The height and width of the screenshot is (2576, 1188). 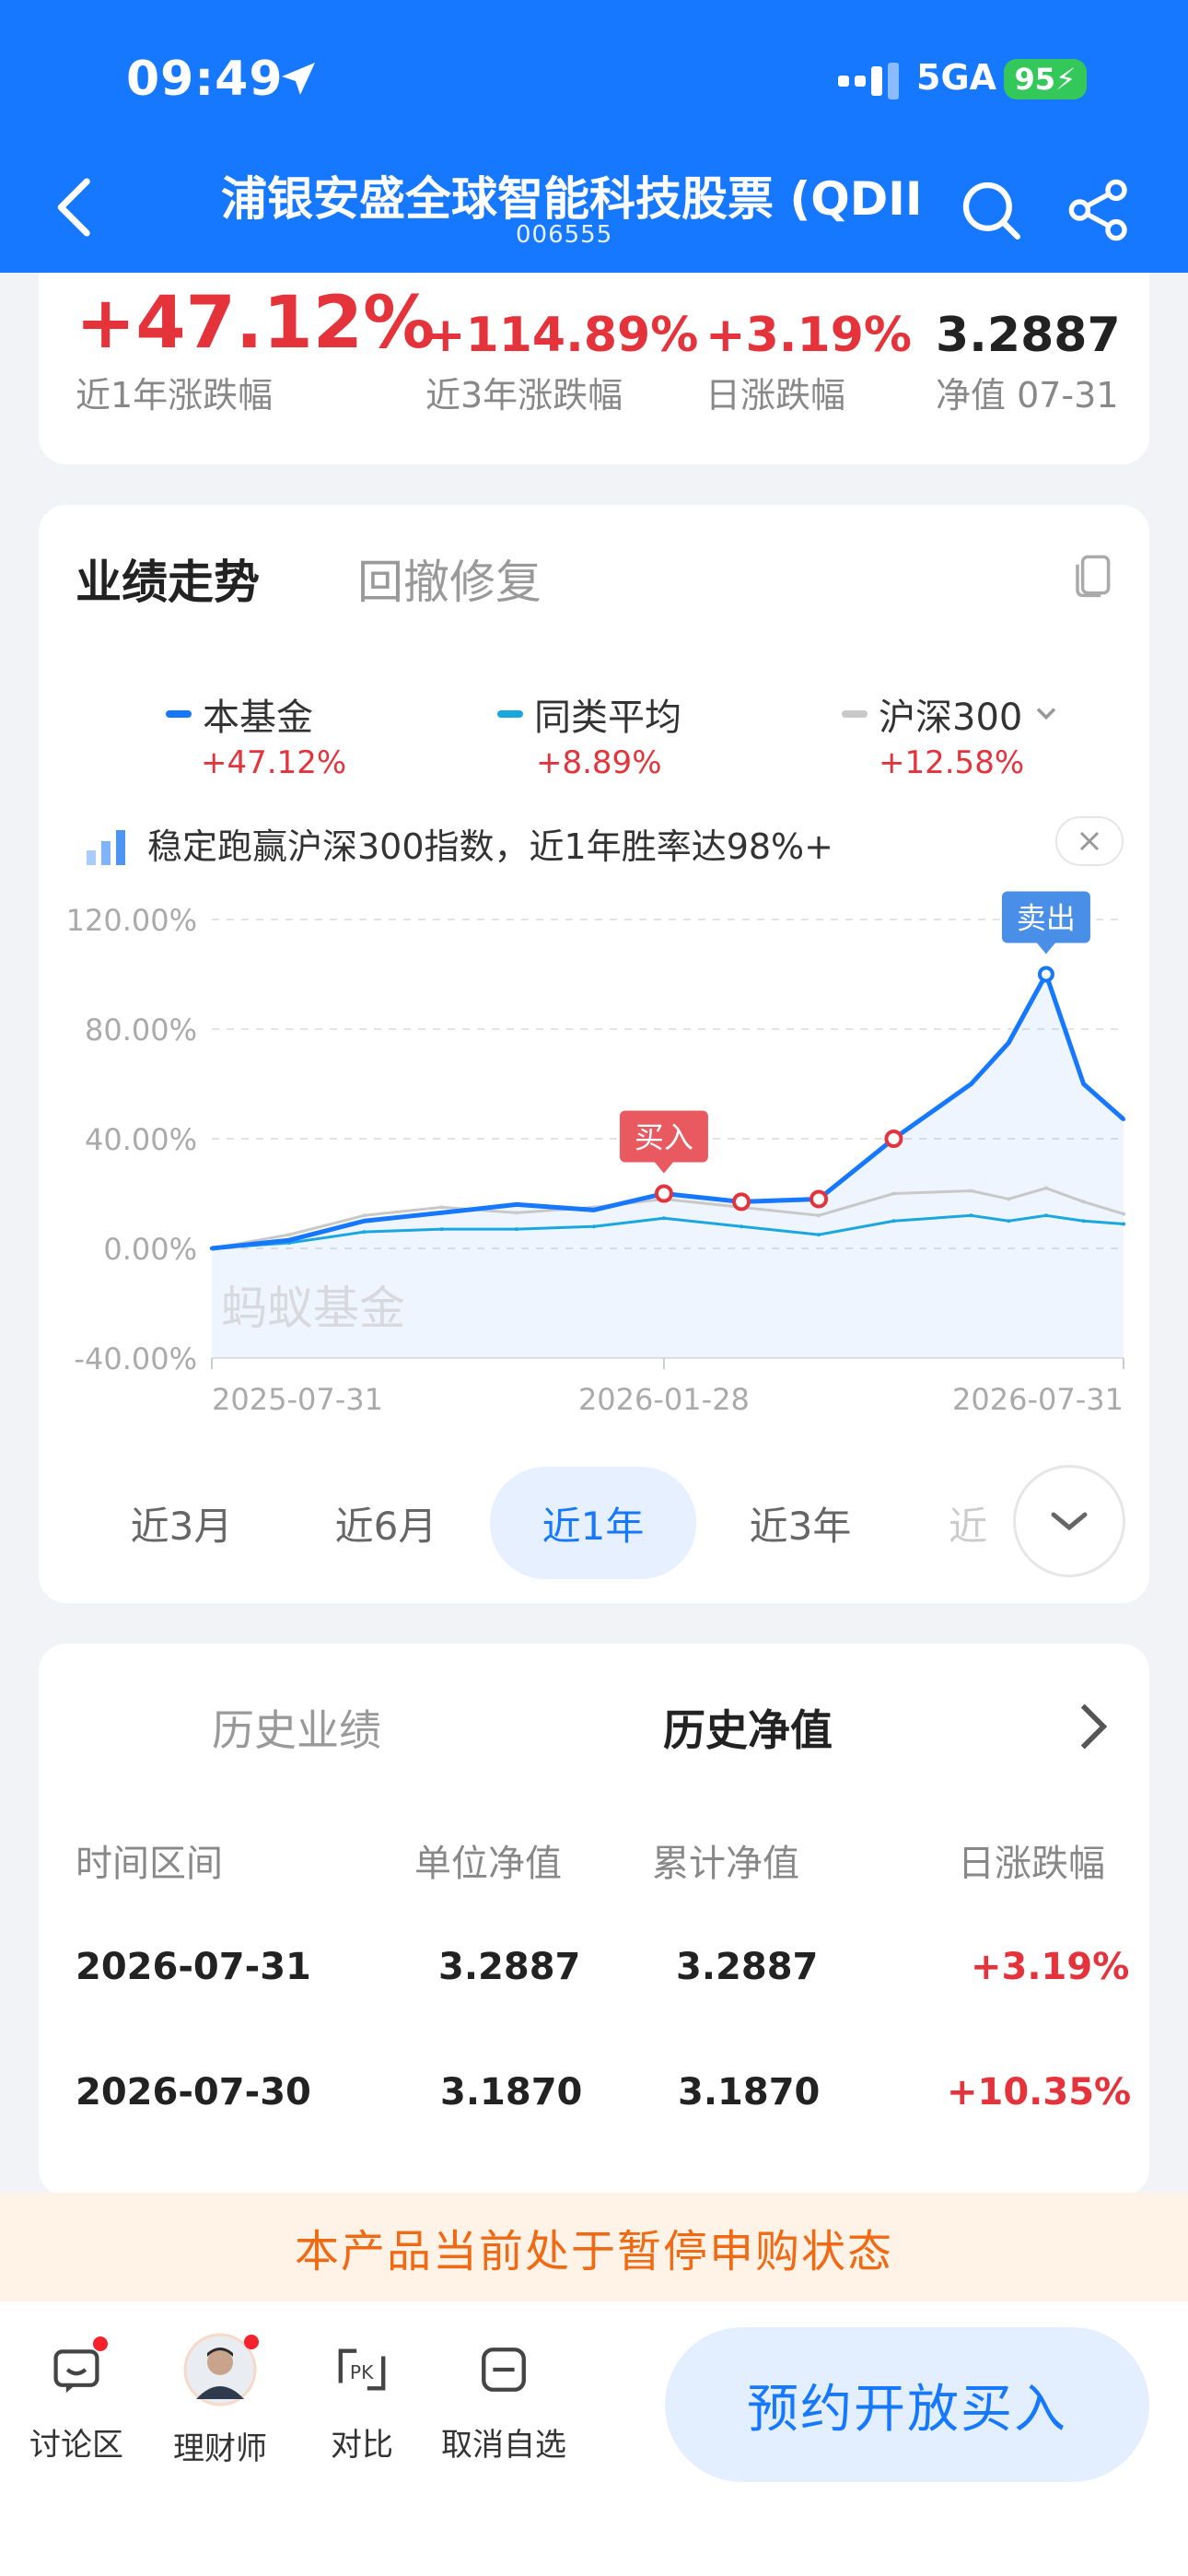 I want to click on y-tick-label: 0.00%, so click(x=150, y=1249).